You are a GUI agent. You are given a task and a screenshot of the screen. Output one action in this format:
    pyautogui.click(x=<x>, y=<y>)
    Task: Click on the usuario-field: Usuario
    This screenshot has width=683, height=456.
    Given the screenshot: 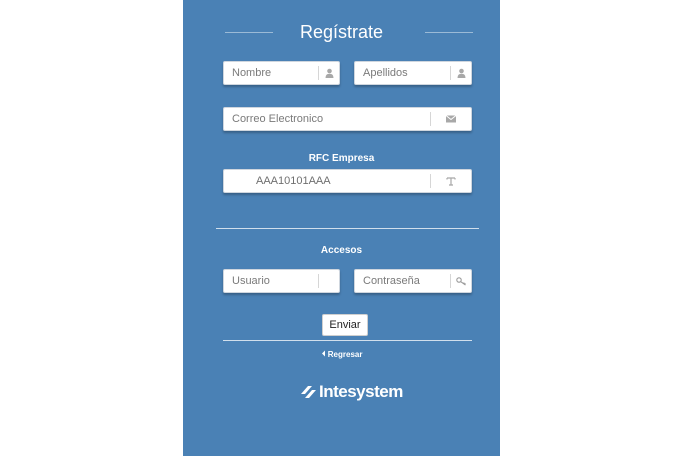 What is the action you would take?
    pyautogui.click(x=281, y=281)
    